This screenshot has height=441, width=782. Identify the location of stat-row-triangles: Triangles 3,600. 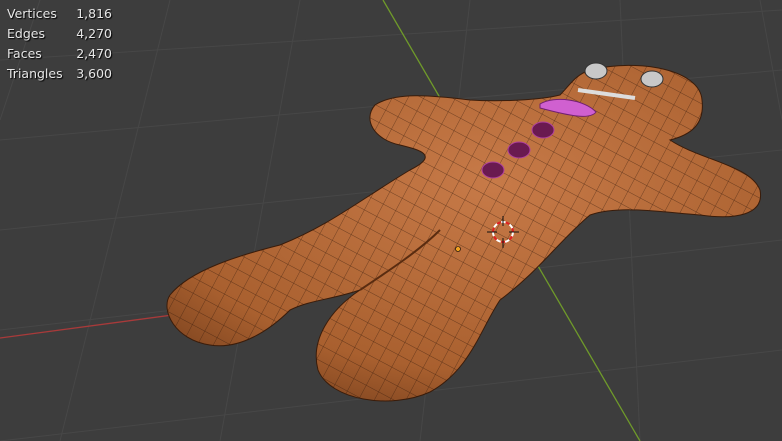
(59, 74).